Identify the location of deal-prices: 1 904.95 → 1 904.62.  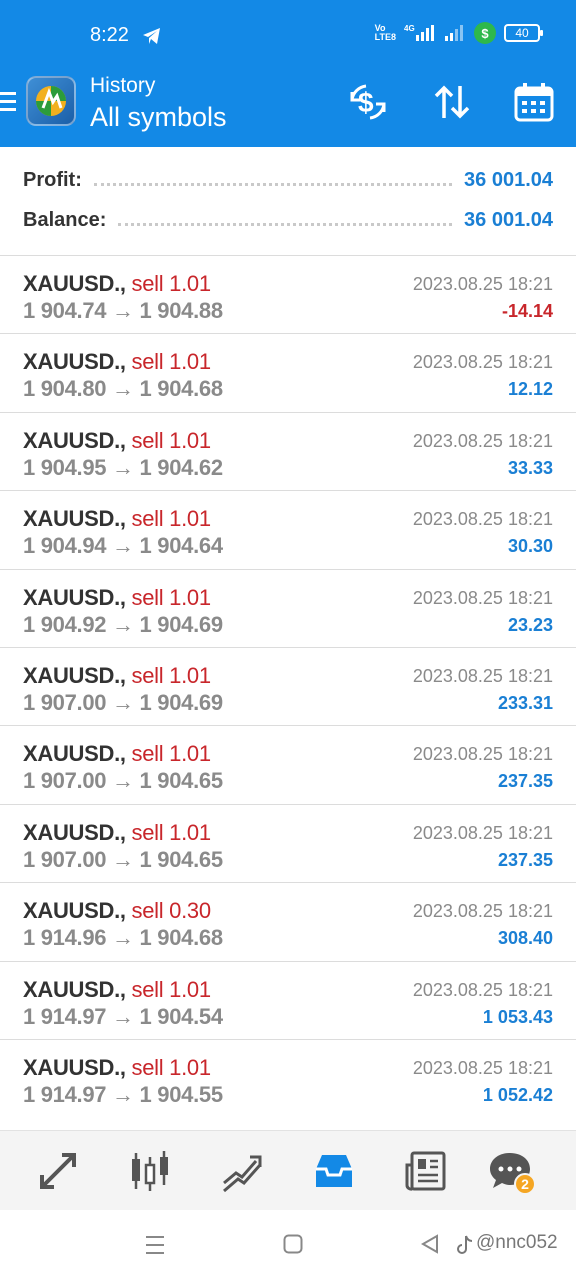
(123, 467).